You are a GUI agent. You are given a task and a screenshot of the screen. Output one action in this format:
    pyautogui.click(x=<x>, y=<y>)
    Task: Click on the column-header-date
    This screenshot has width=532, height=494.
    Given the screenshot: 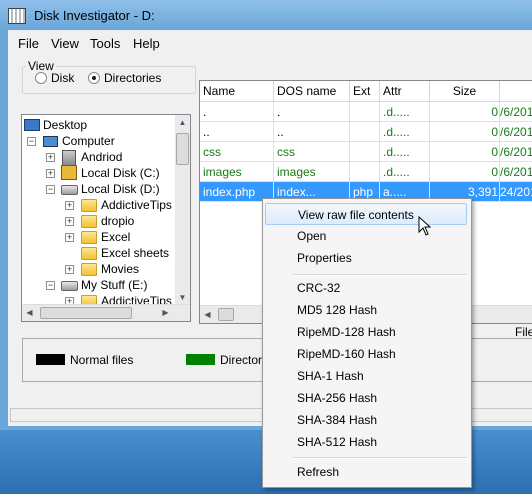 What is the action you would take?
    pyautogui.click(x=516, y=91)
    